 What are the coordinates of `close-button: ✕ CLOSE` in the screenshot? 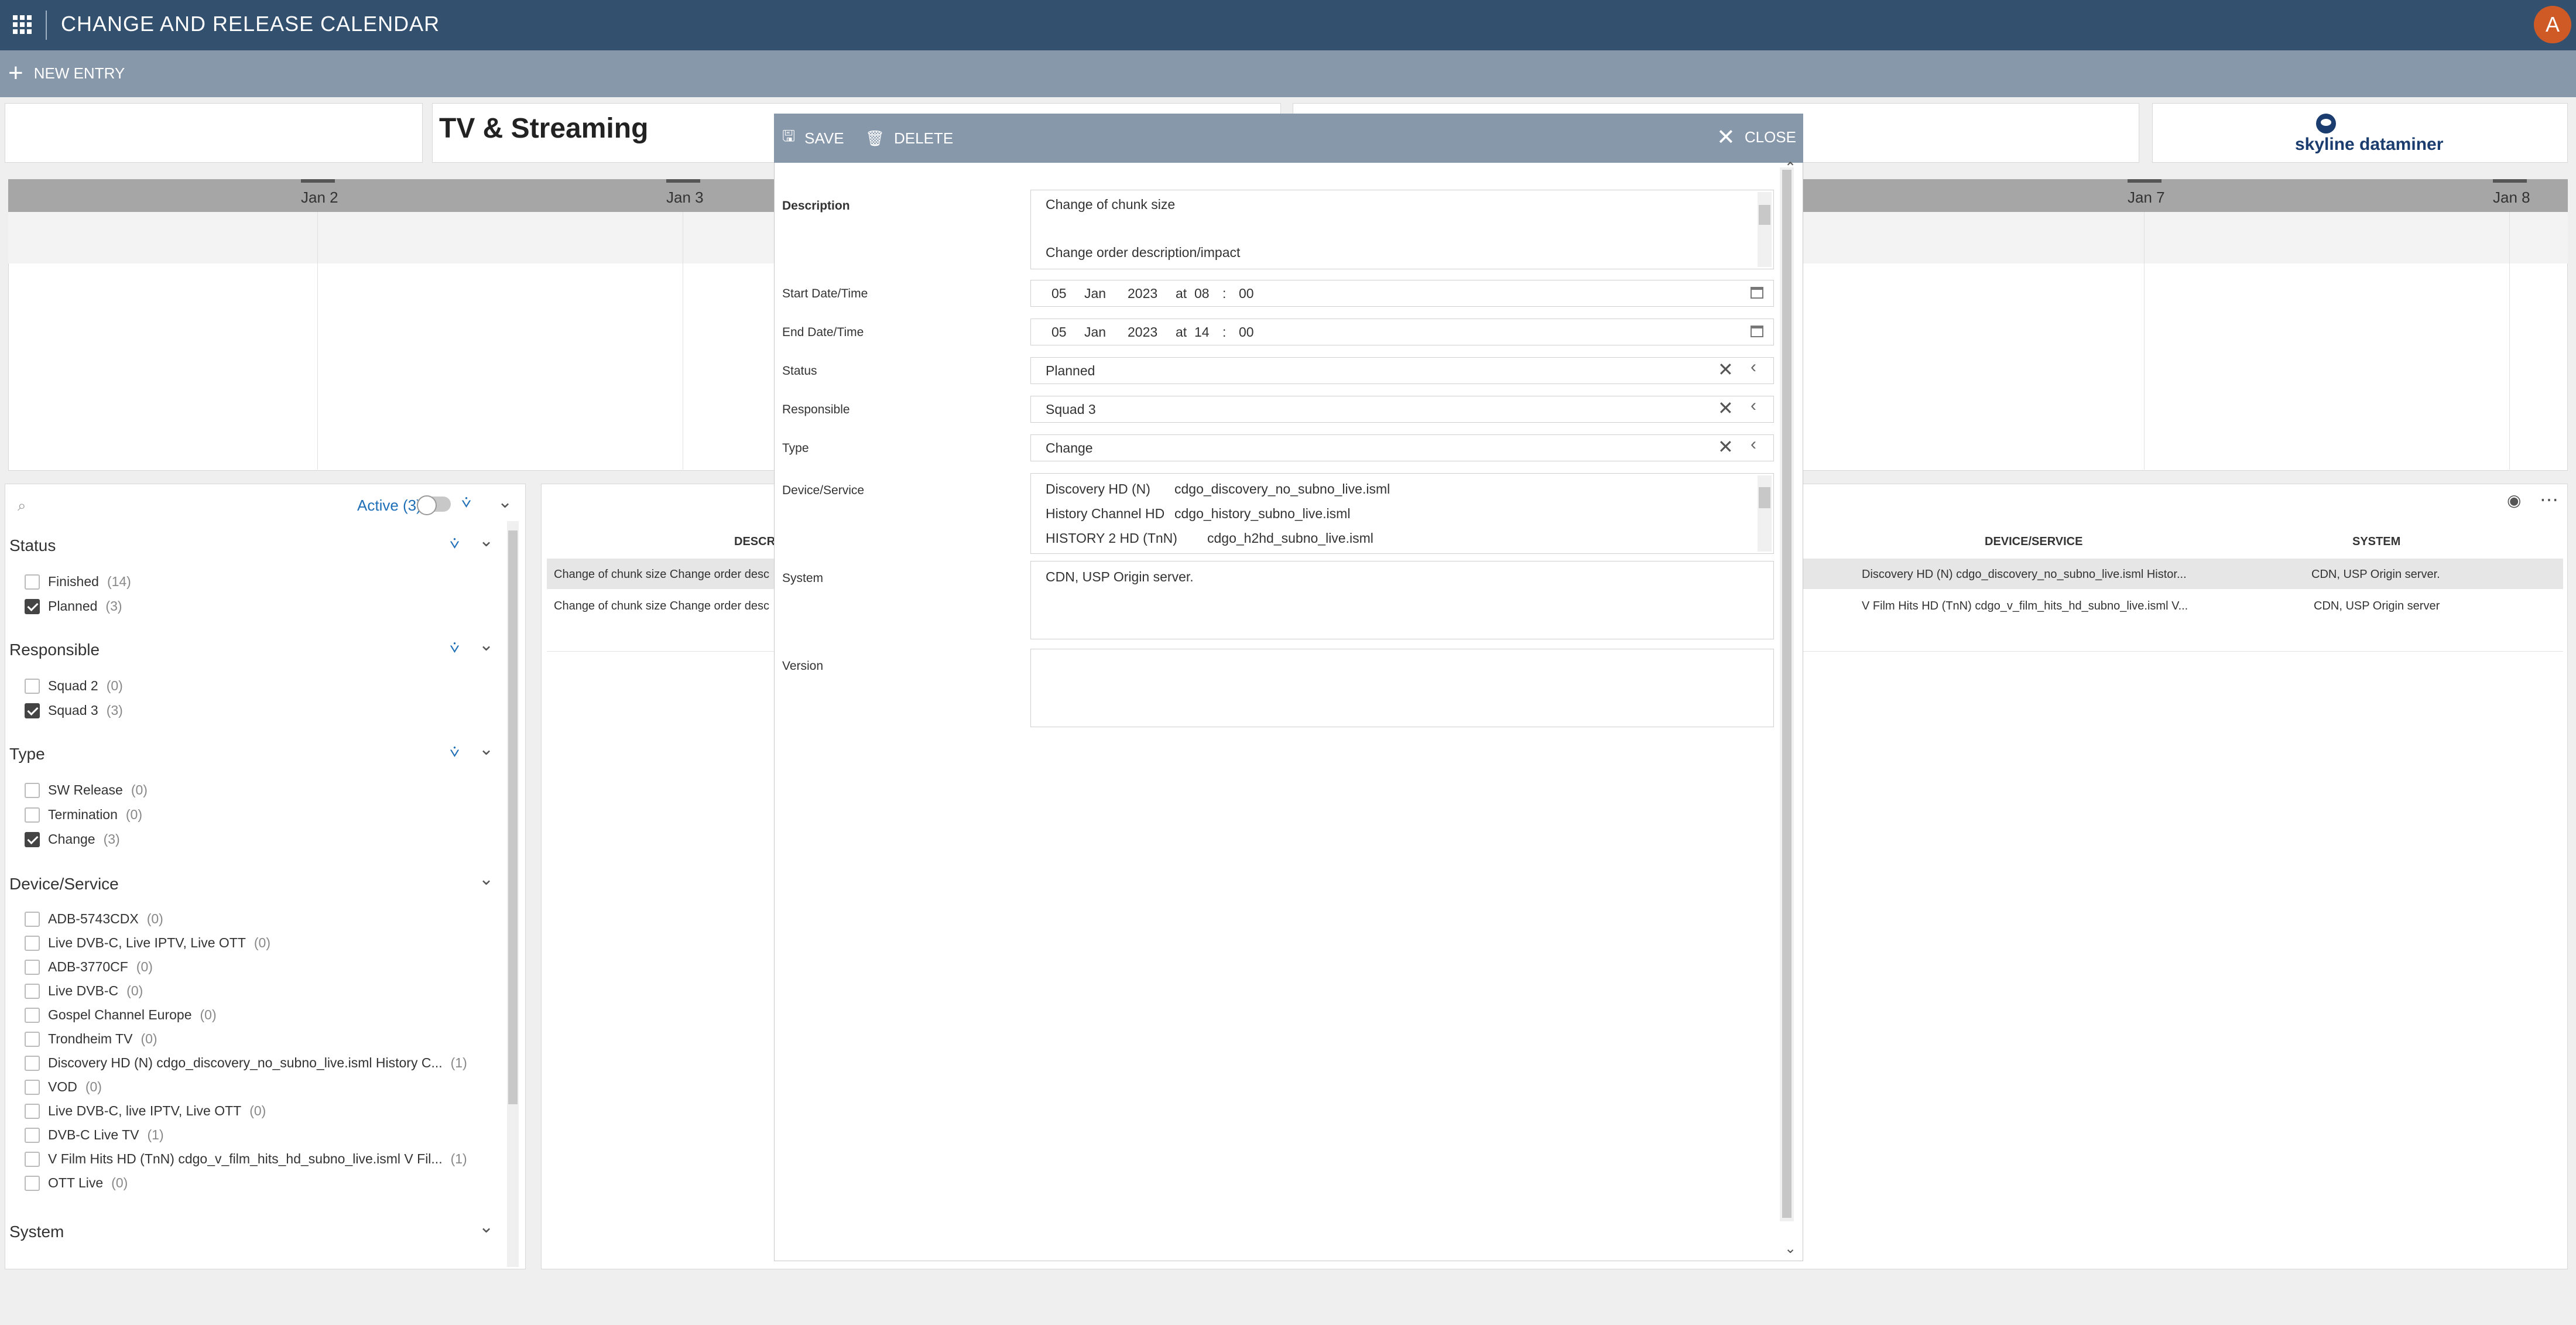 It's located at (1756, 137).